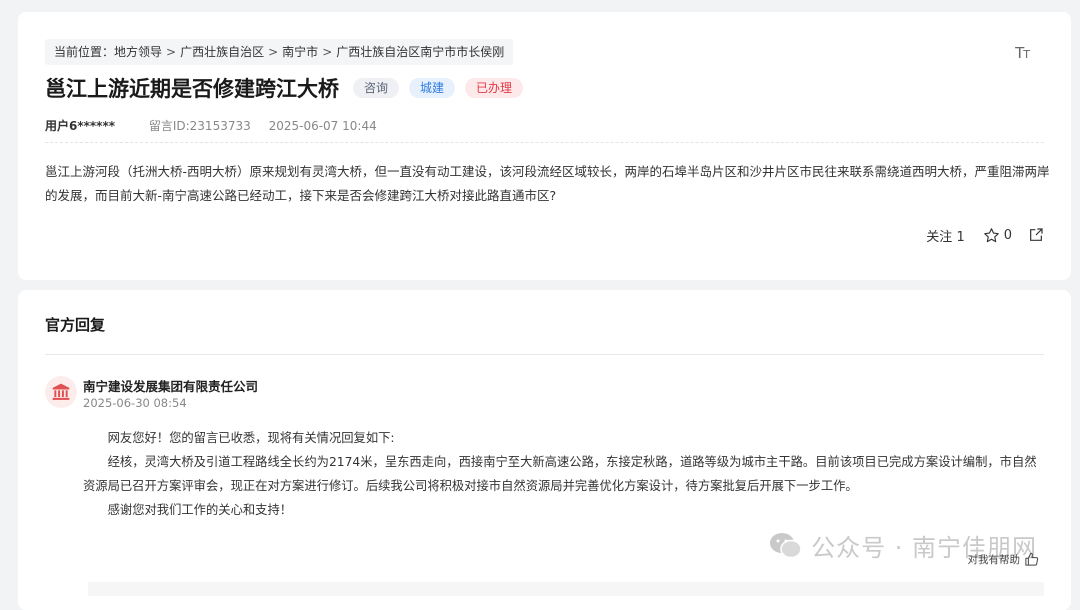  What do you see at coordinates (432, 88) in the screenshot?
I see `tag-urban-construction: 城建` at bounding box center [432, 88].